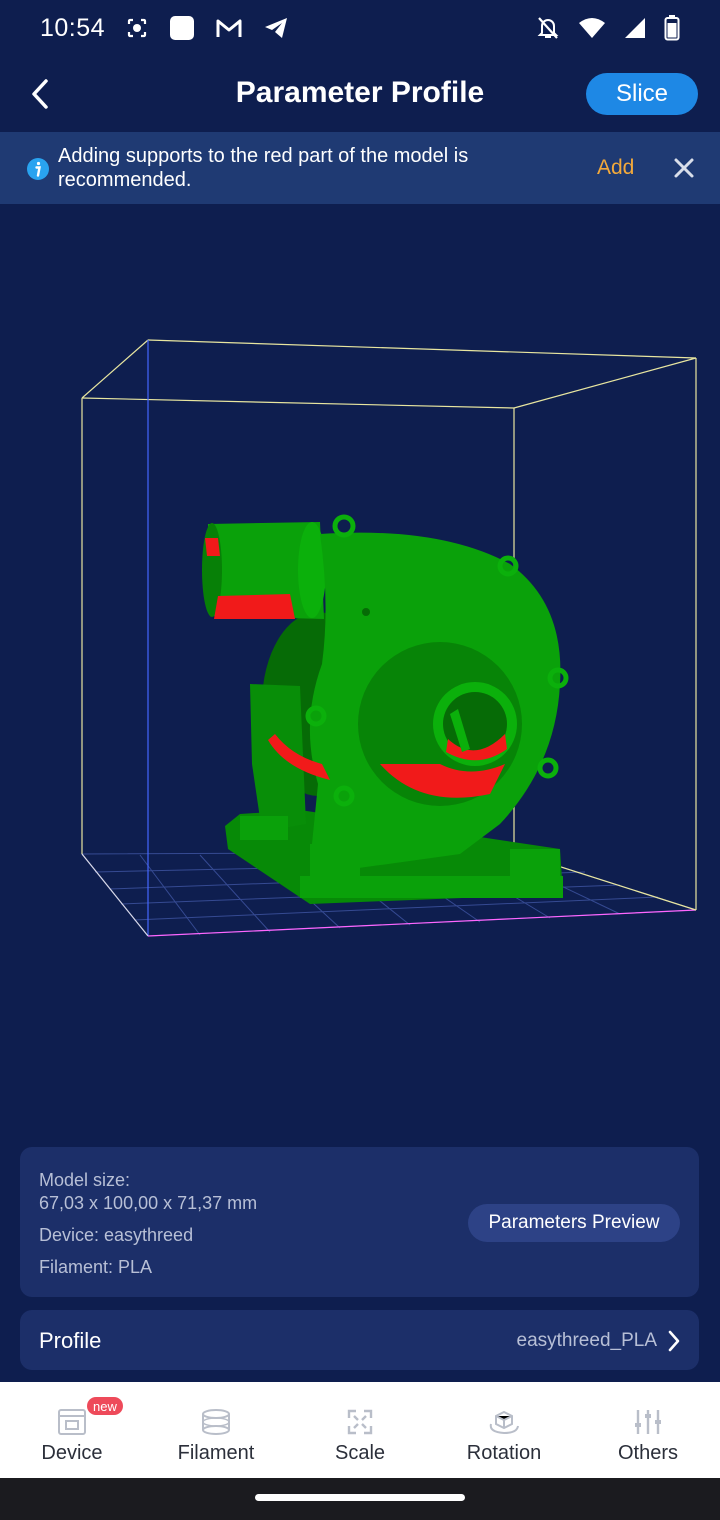 The image size is (720, 1520). Describe the element at coordinates (592, 28) in the screenshot. I see `wifi-icon` at that location.